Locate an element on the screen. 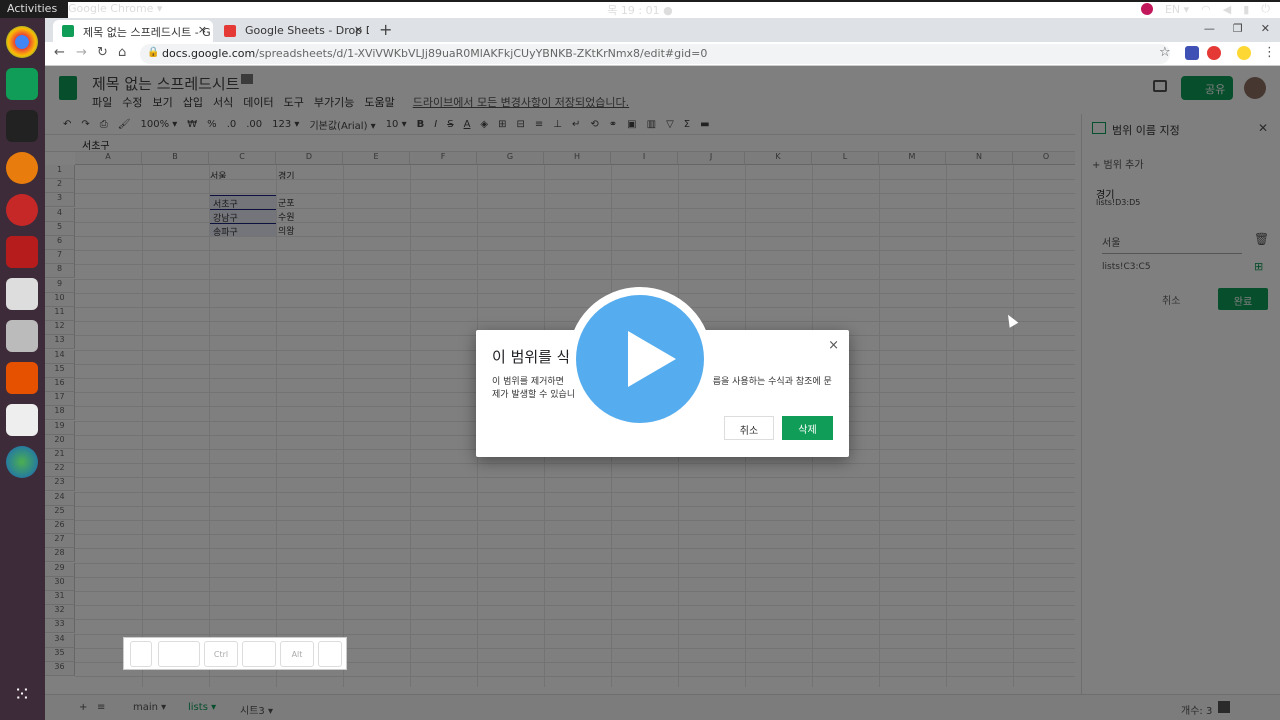 This screenshot has height=720, width=1280. maximize-icon: ❐ is located at coordinates (1238, 28).